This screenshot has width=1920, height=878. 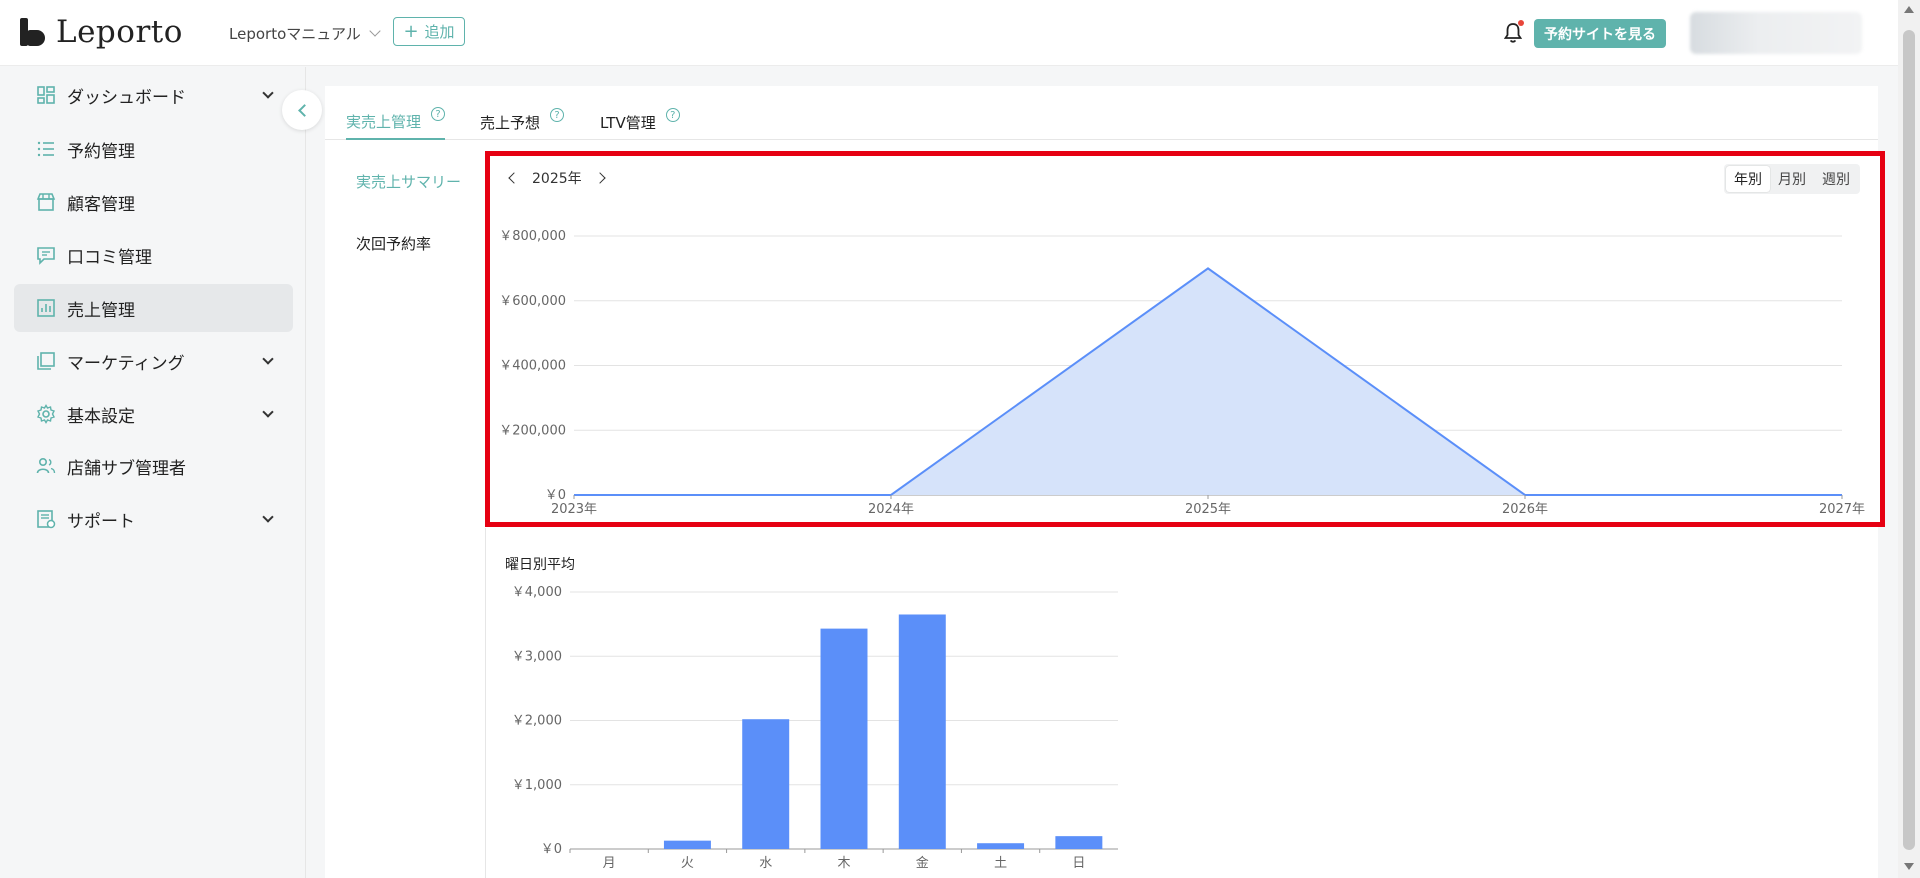 I want to click on sidebar-item-settings: 基本設定, so click(x=153, y=414).